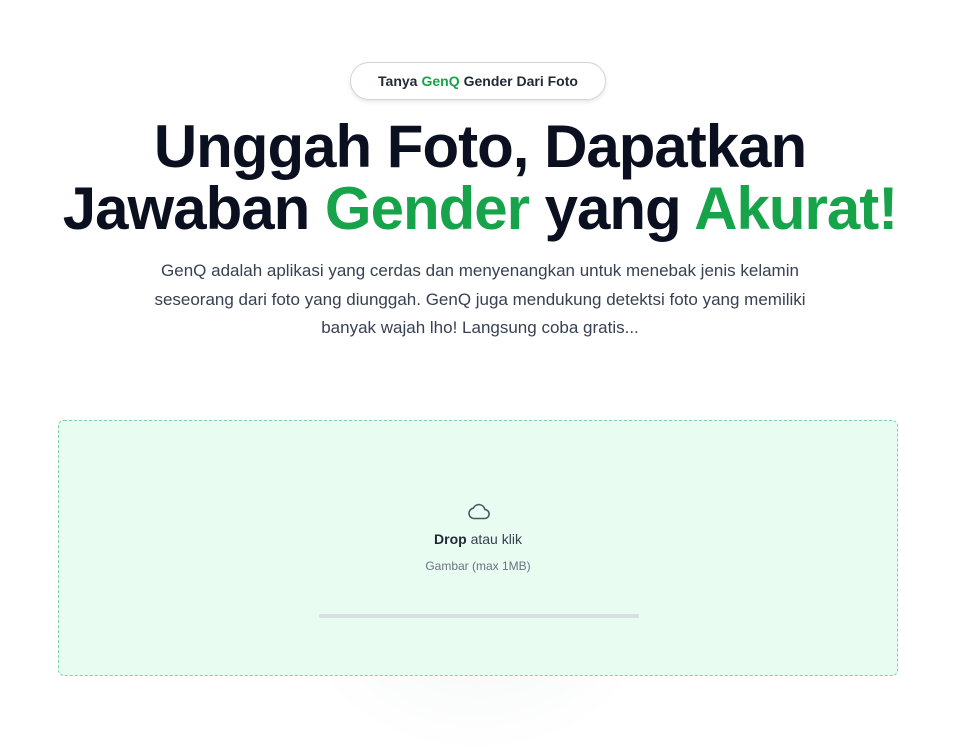 Image resolution: width=960 pixels, height=753 pixels. I want to click on cloud-icon, so click(479, 511).